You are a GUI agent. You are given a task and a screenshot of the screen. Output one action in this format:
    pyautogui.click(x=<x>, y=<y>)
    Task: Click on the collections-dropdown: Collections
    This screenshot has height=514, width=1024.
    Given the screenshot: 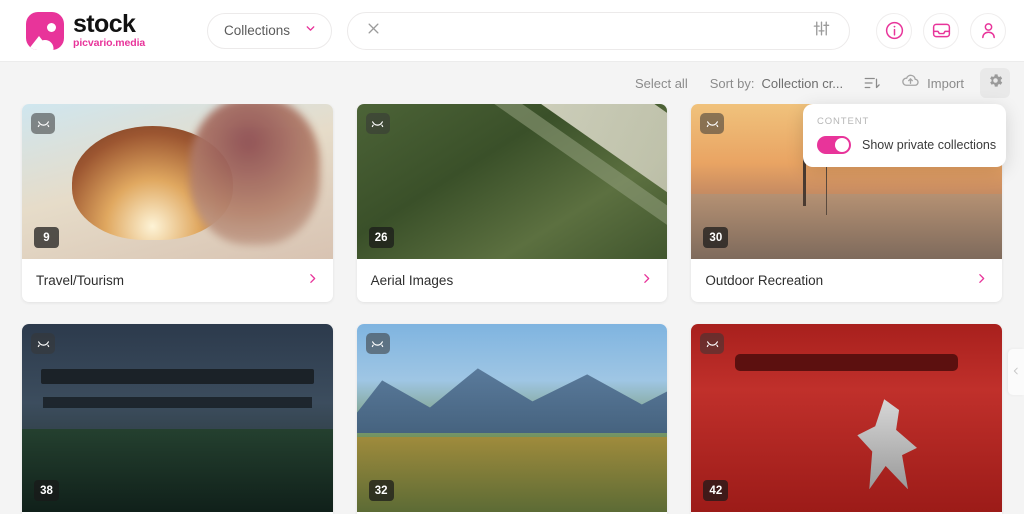 What is the action you would take?
    pyautogui.click(x=269, y=30)
    